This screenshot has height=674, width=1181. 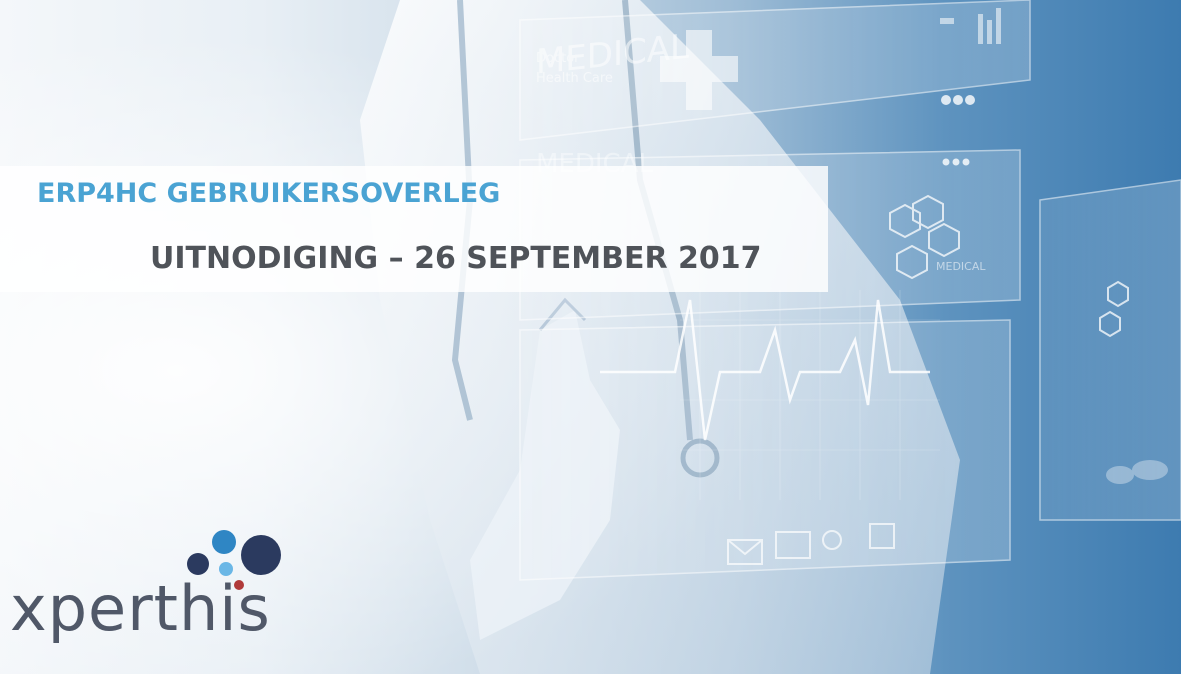 I want to click on svg-text: MEDICAL, so click(x=961, y=266).